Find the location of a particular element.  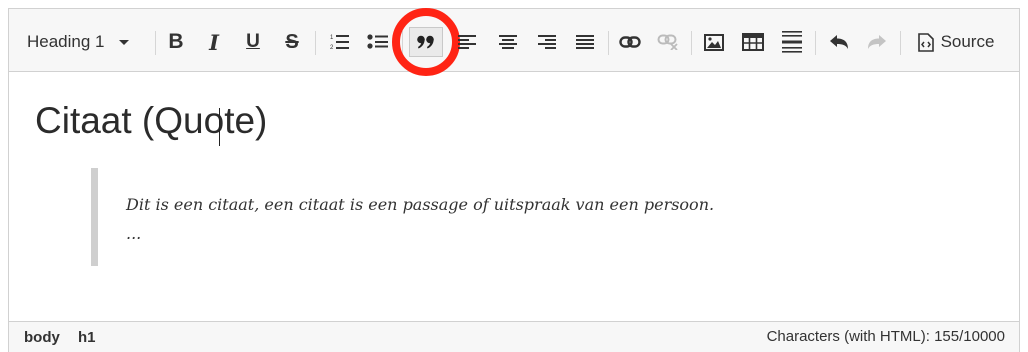

table-button is located at coordinates (753, 42).